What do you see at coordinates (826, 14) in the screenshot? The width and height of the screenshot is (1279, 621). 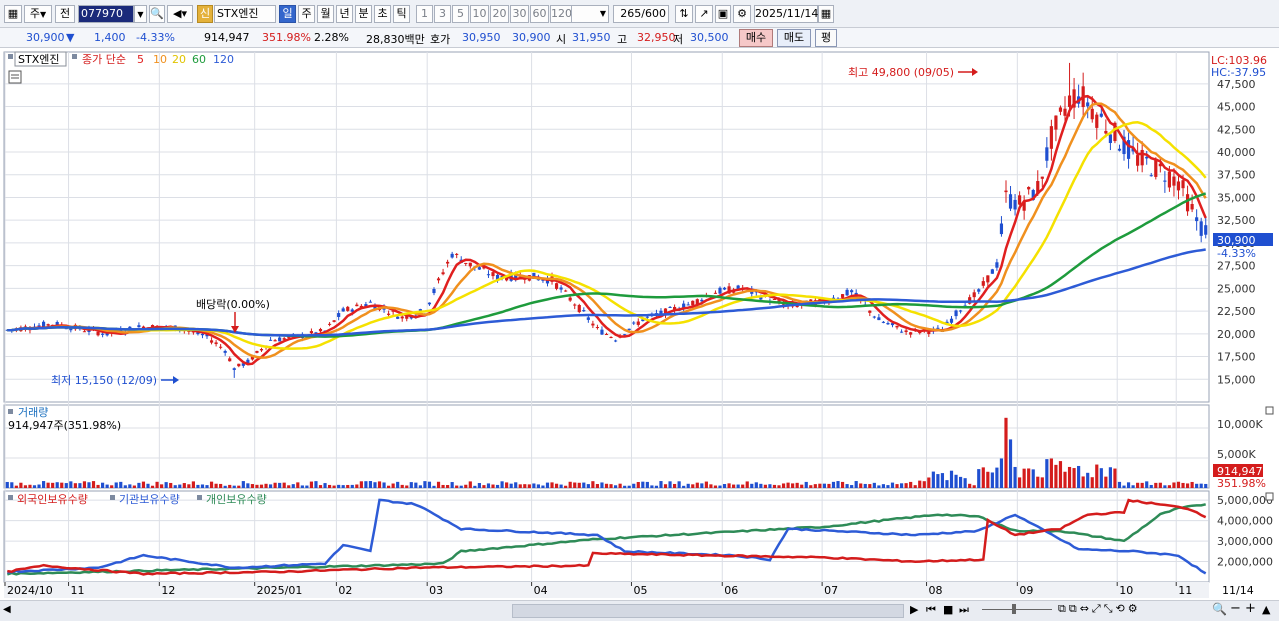 I see `calendar-icon: ▦` at bounding box center [826, 14].